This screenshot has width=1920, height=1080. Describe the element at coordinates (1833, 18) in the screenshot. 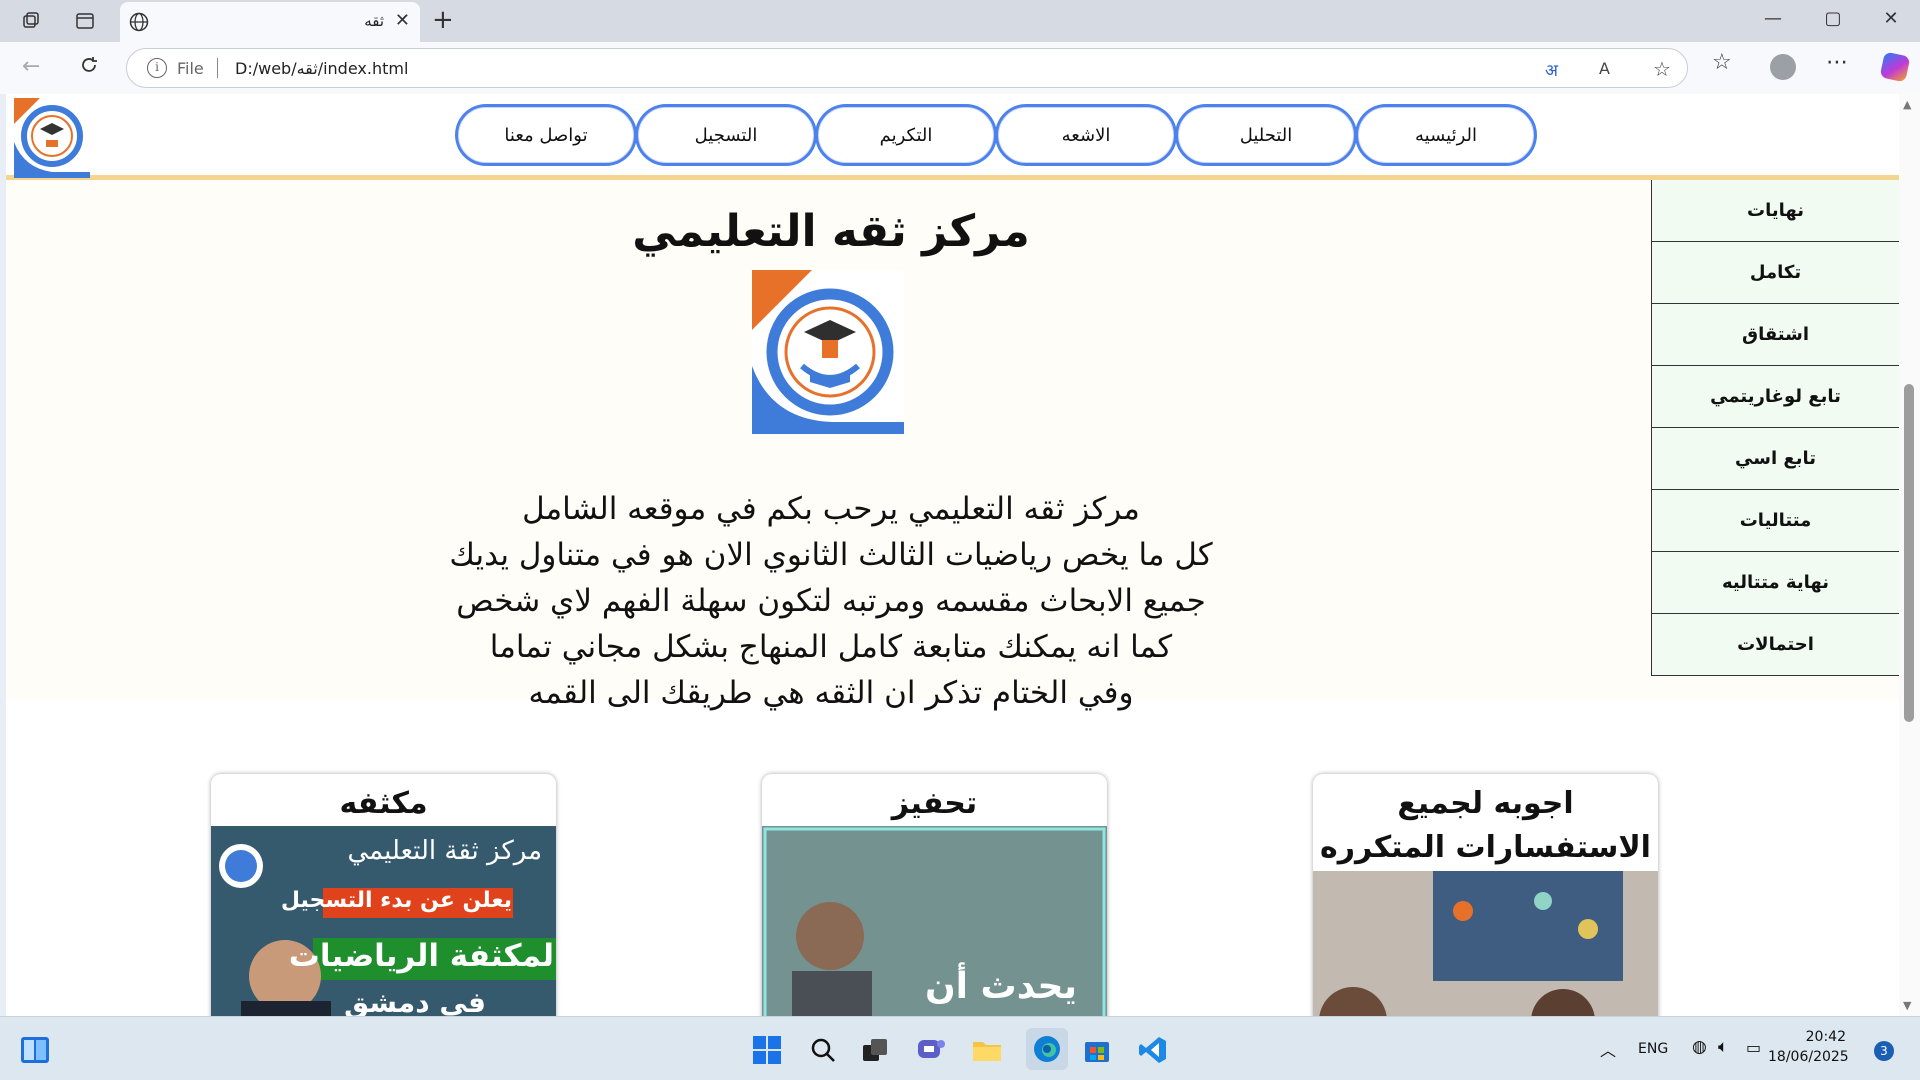

I see `maximize-button: ▢` at that location.